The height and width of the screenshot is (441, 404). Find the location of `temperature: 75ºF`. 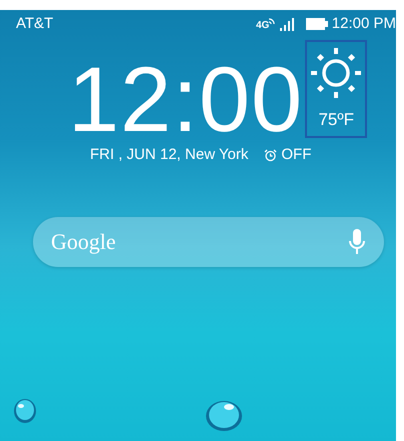

temperature: 75ºF is located at coordinates (336, 119).